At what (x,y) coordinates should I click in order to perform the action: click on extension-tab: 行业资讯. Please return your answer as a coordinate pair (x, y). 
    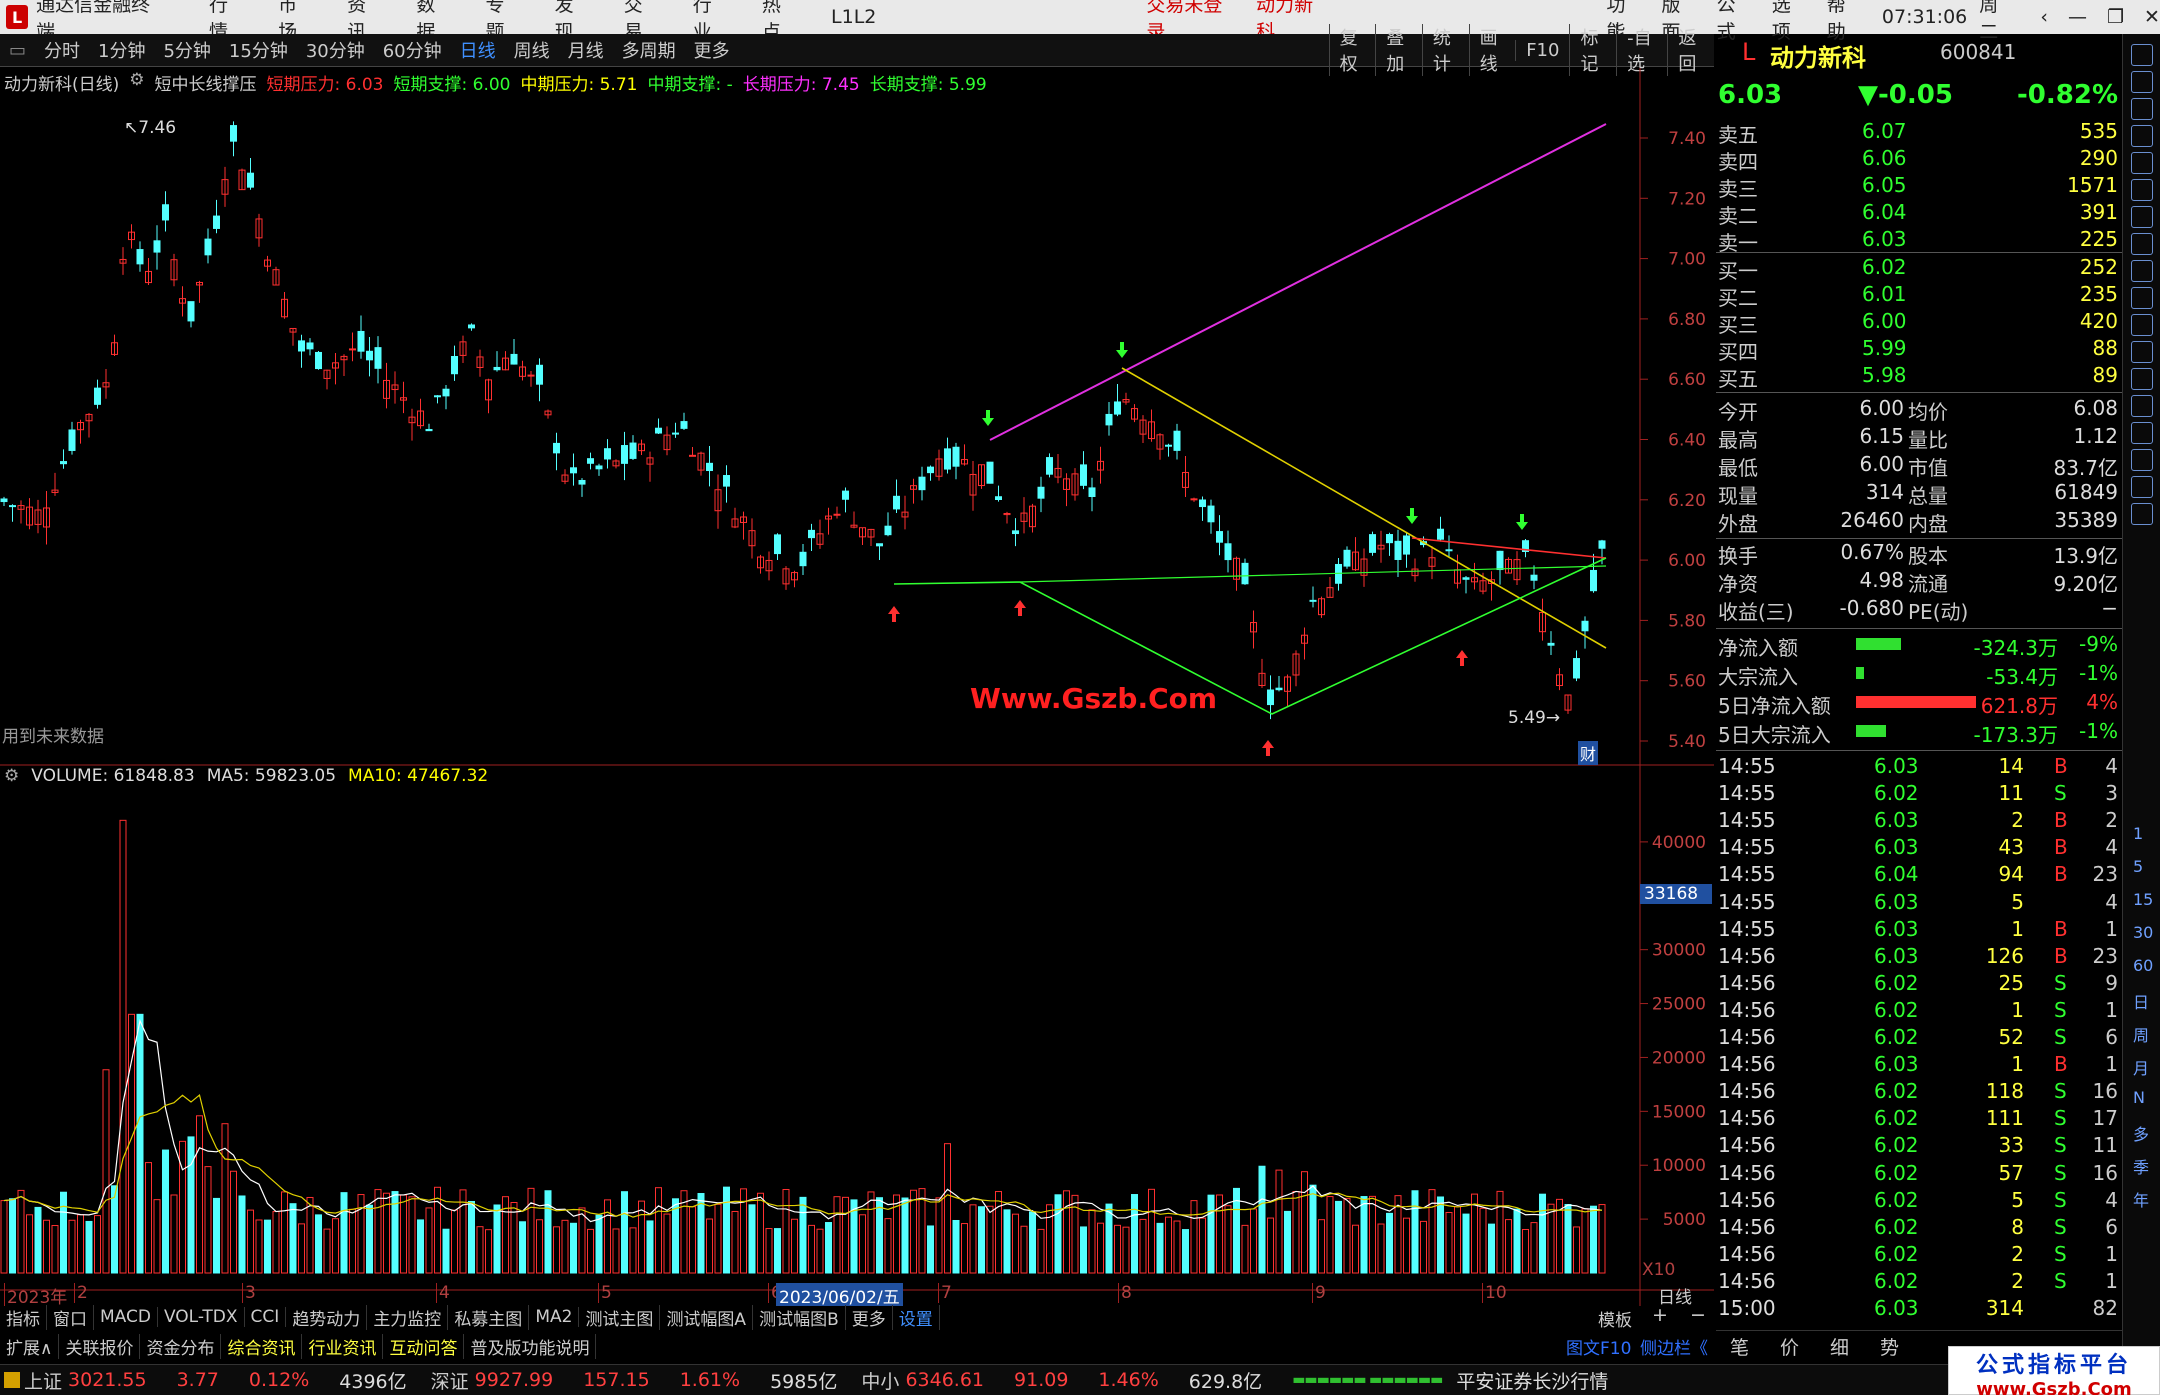
    Looking at the image, I should click on (343, 1346).